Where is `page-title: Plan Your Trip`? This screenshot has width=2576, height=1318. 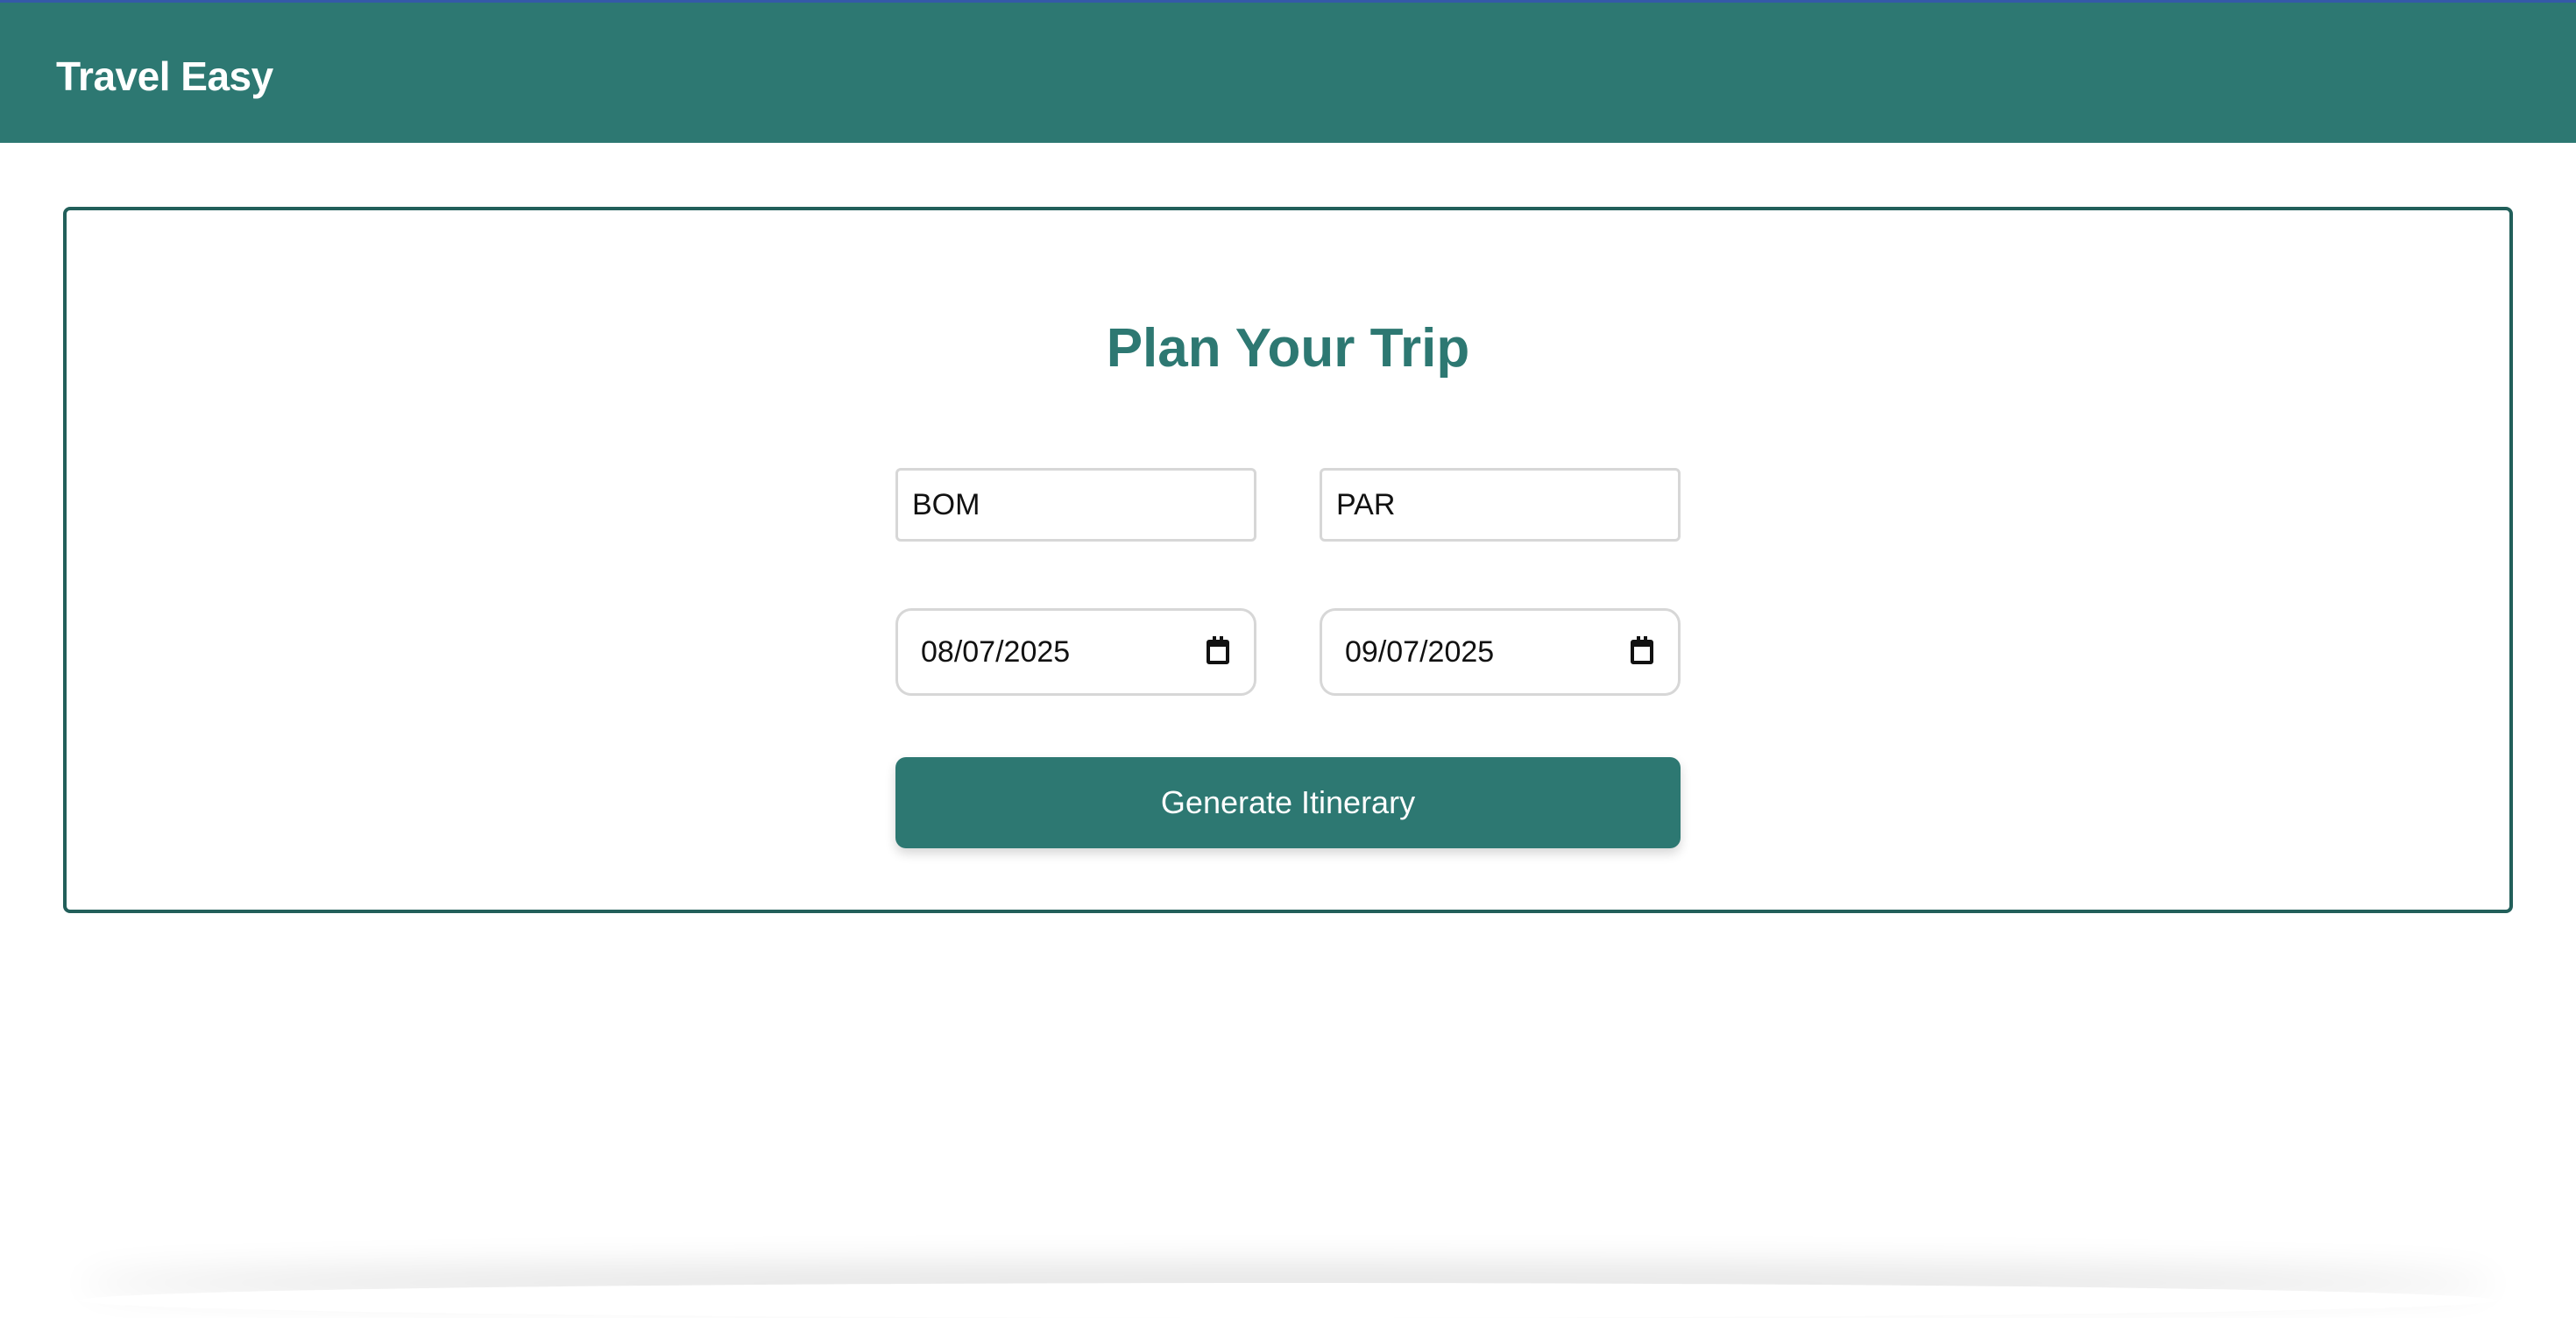 page-title: Plan Your Trip is located at coordinates (1288, 348).